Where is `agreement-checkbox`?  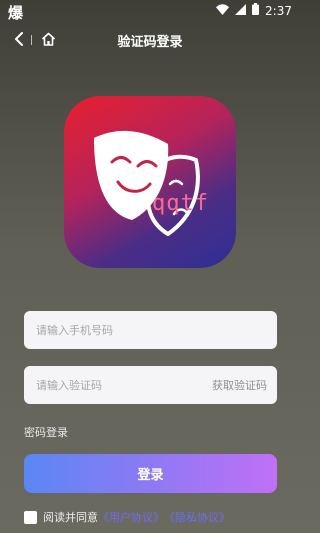 agreement-checkbox is located at coordinates (30, 517).